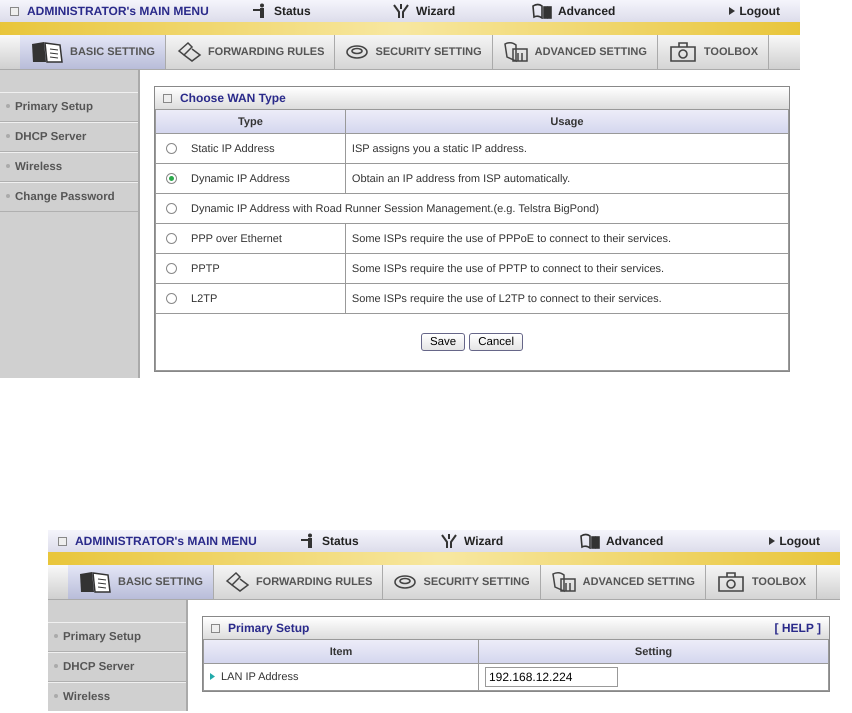 The width and height of the screenshot is (852, 713). What do you see at coordinates (233, 98) in the screenshot?
I see `panel-title: Choose WAN Type` at bounding box center [233, 98].